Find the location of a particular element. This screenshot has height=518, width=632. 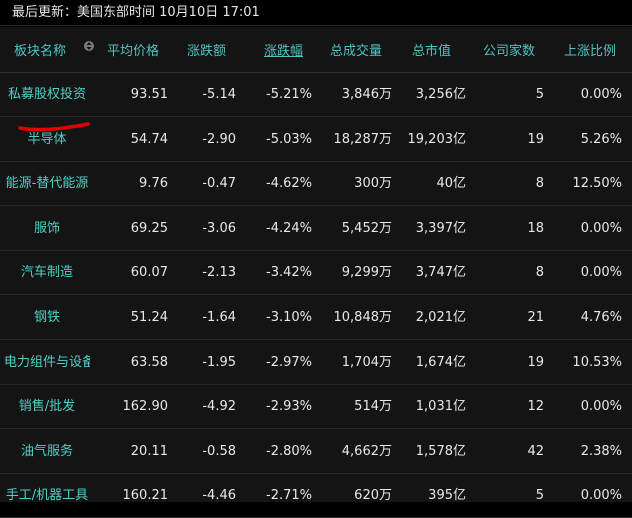

col-header-market-cap: 总市值 is located at coordinates (431, 49).